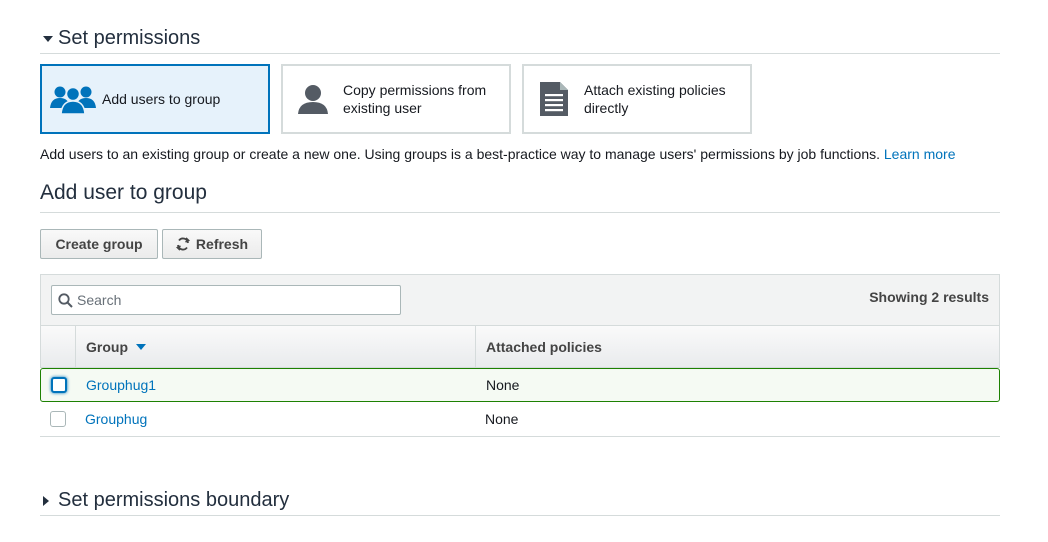 This screenshot has width=1048, height=542. I want to click on search-icon, so click(65, 300).